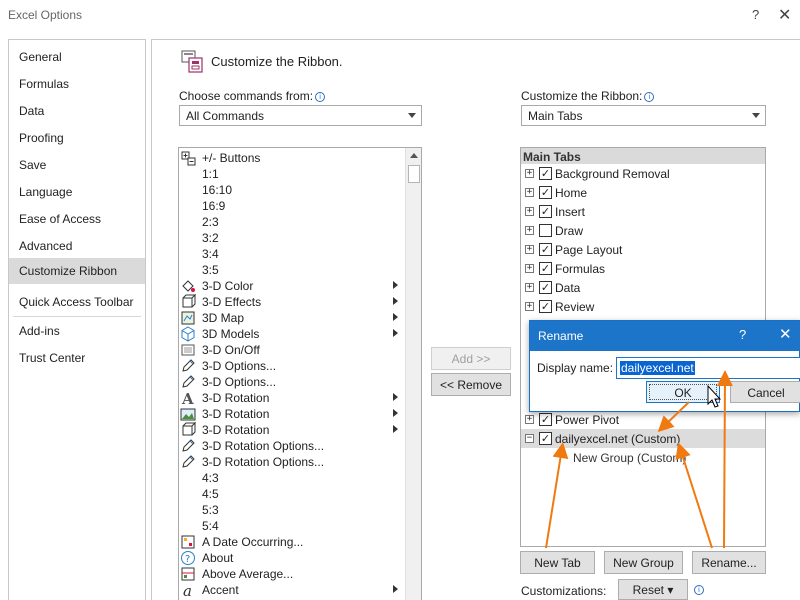 The width and height of the screenshot is (800, 600). Describe the element at coordinates (77, 84) in the screenshot. I see `nav-item-formulas: Formulas` at that location.